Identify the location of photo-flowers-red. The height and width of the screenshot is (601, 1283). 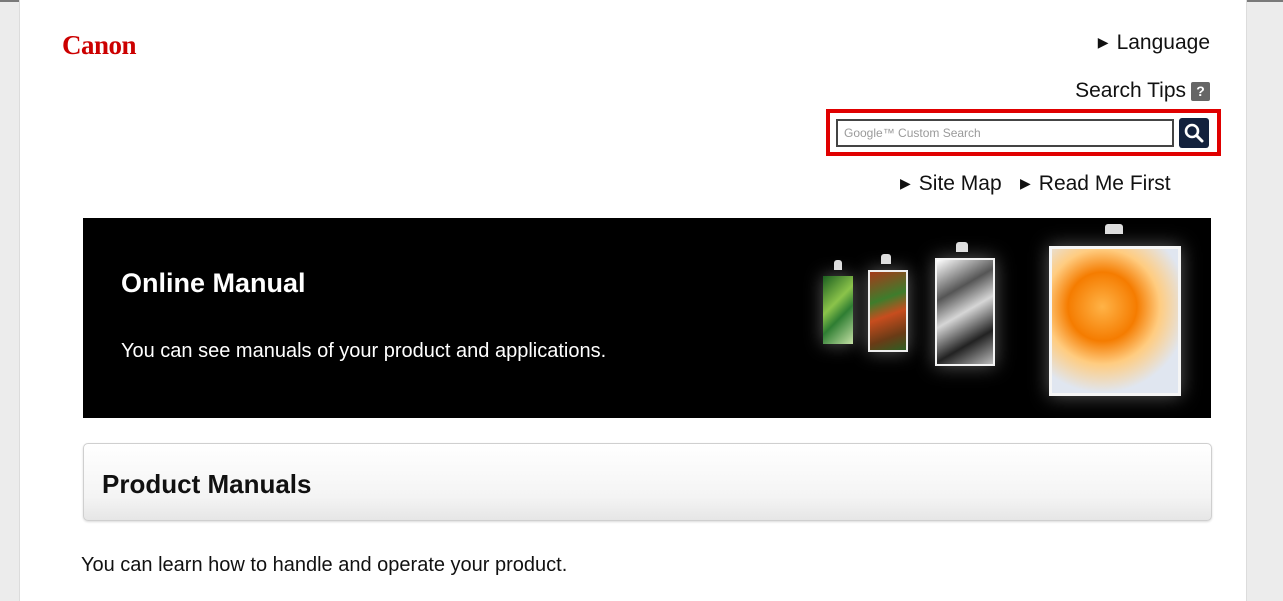
(888, 311).